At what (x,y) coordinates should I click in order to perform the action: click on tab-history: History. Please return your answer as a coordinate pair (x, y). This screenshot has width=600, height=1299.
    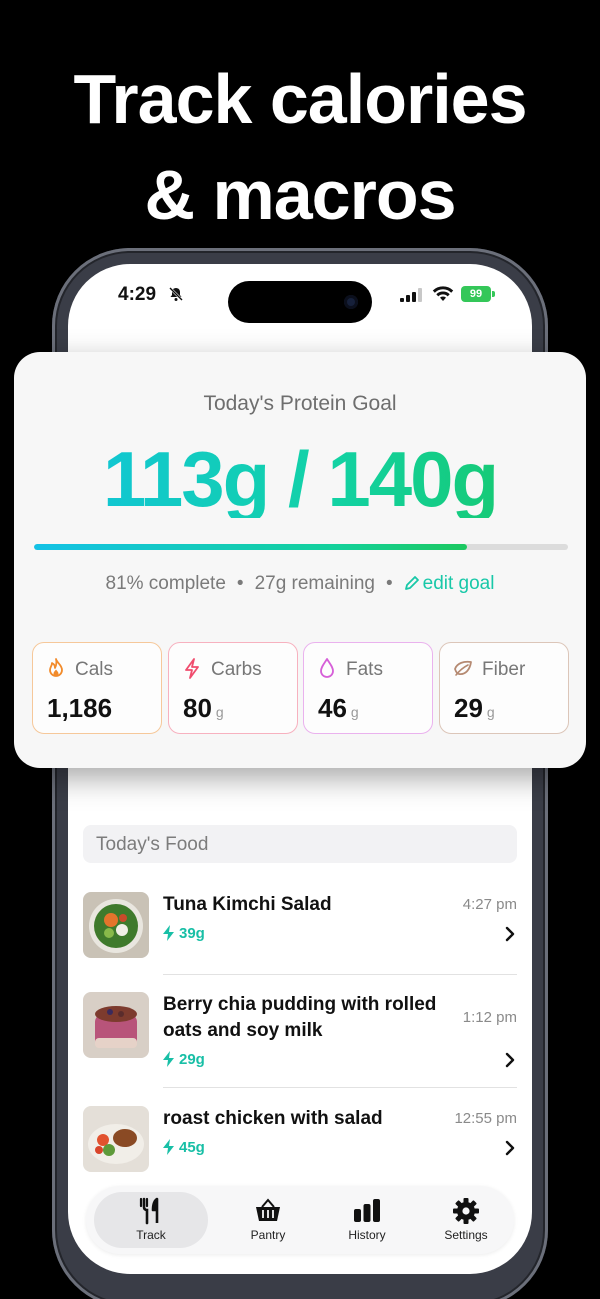
    Looking at the image, I should click on (367, 1220).